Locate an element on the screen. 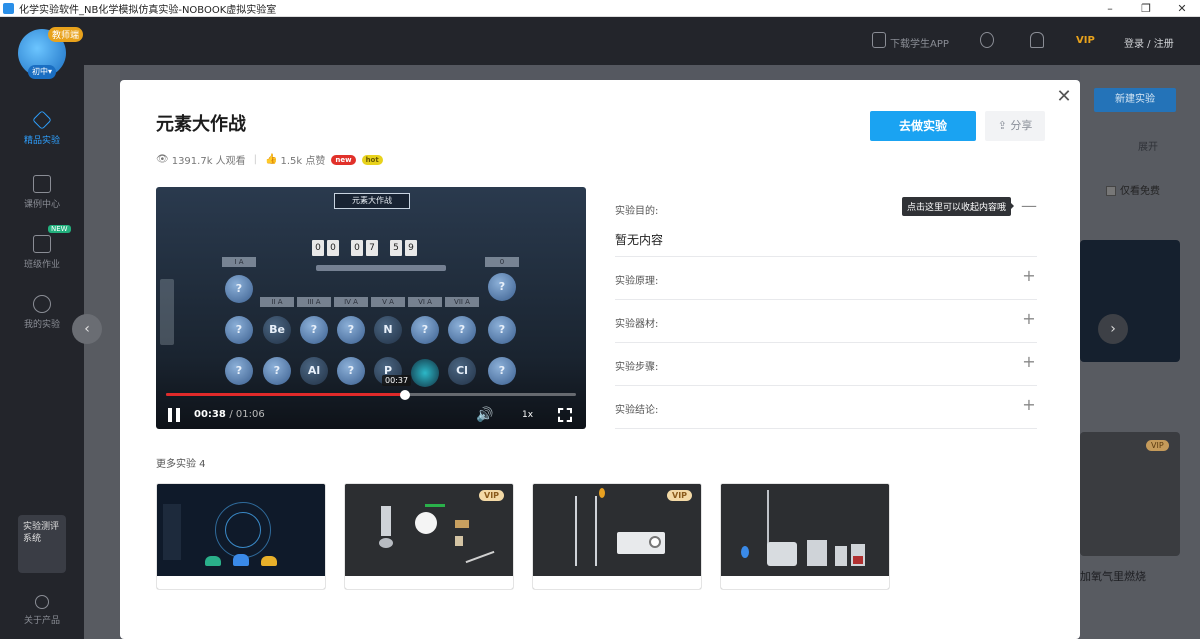 The image size is (1200, 639). sidebar-item-label: 我的实验 is located at coordinates (41, 325).